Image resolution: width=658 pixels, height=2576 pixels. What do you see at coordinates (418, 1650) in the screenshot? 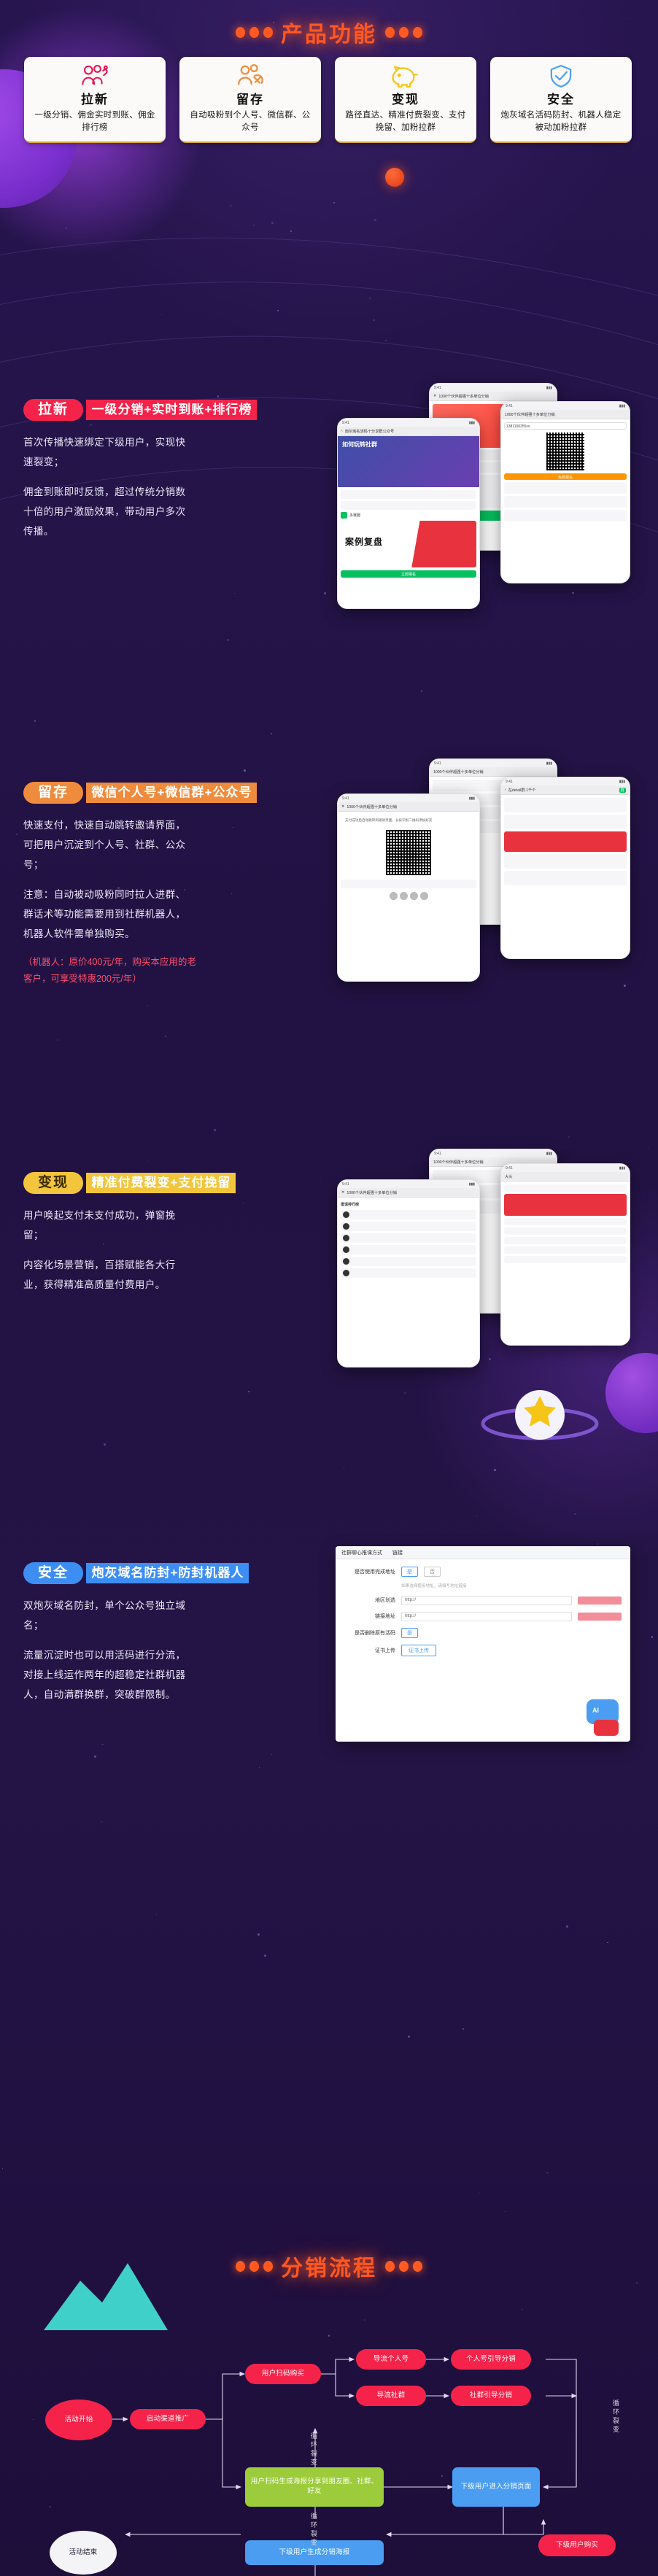
I see `upload-cert-button: 证书上传` at bounding box center [418, 1650].